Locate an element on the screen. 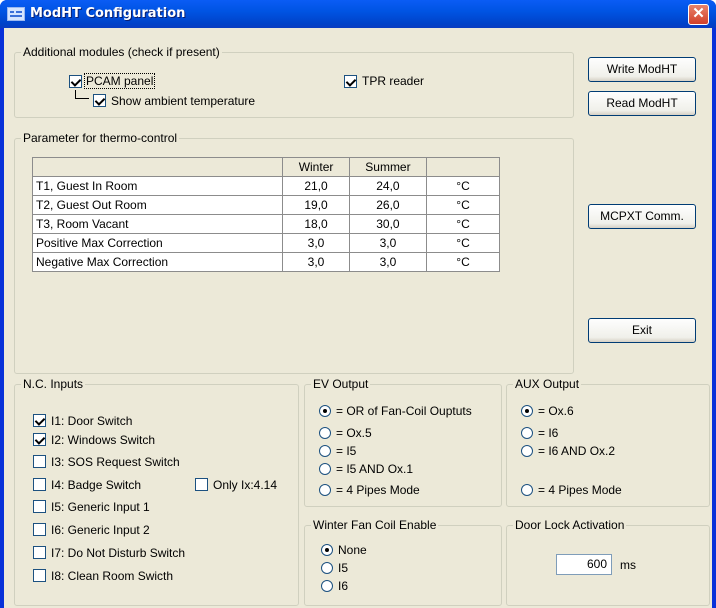 The height and width of the screenshot is (608, 716). nc-input-label: I2: Windows Switch is located at coordinates (103, 440).